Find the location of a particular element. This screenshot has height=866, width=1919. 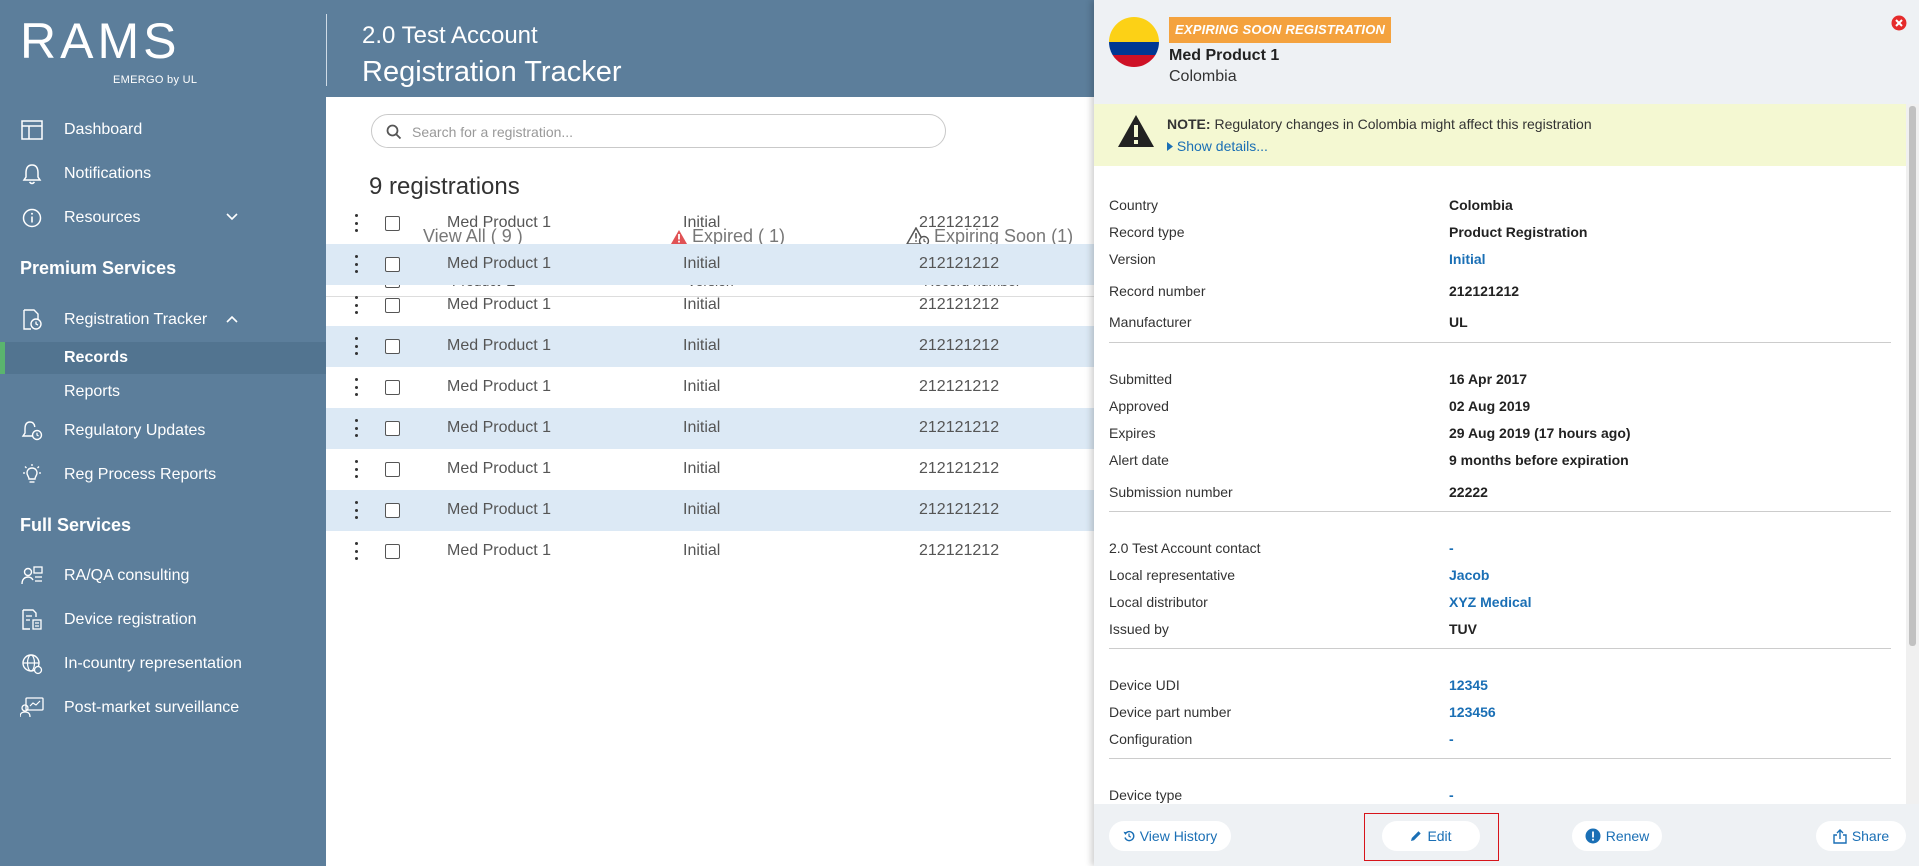

panel-product-name: Med Product 1 is located at coordinates (1224, 55).